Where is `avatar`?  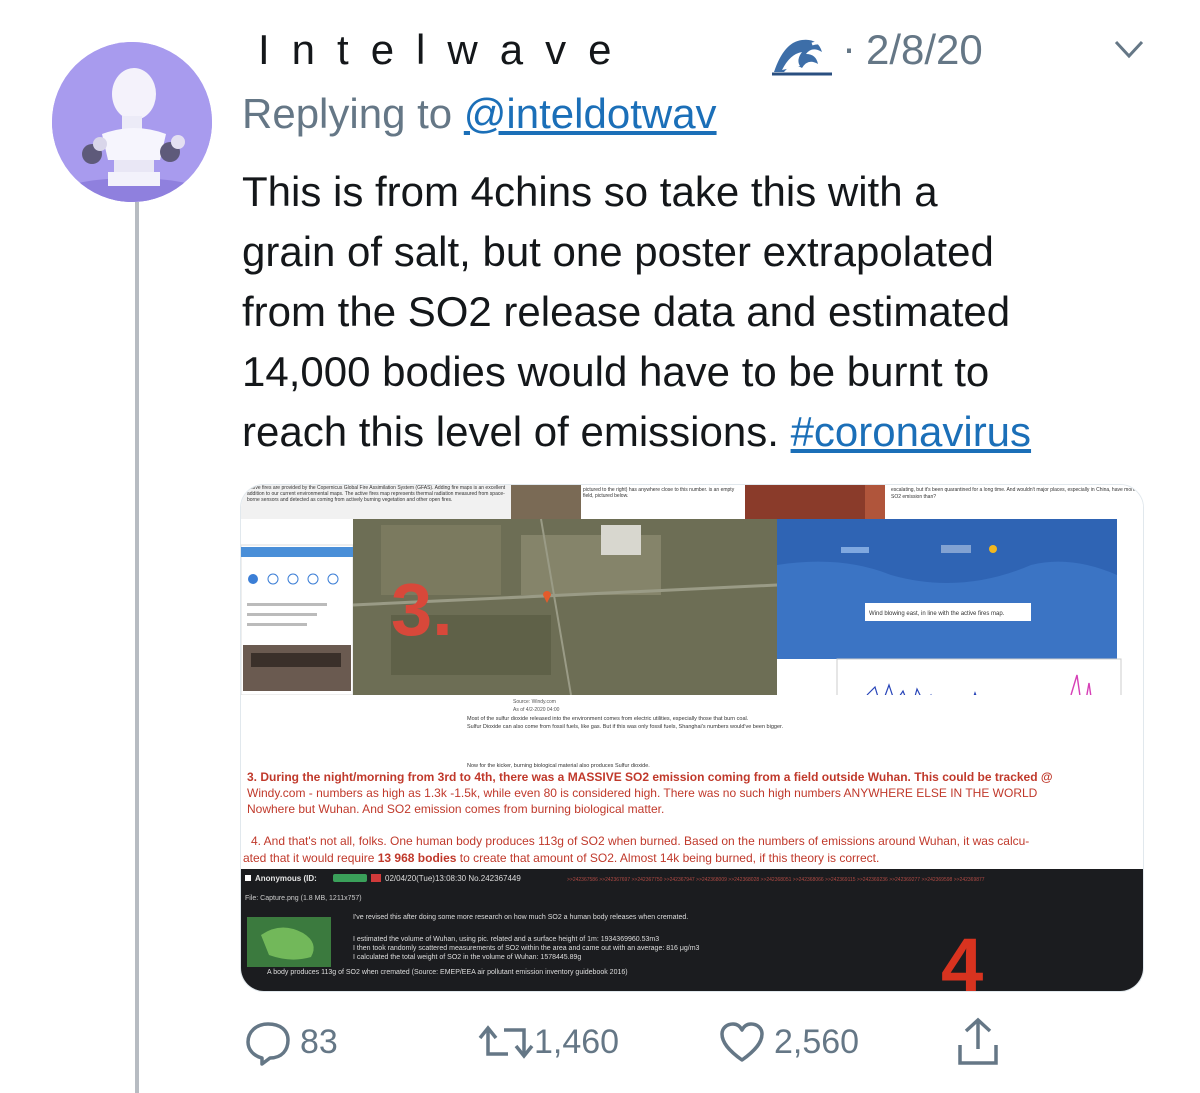
avatar is located at coordinates (132, 122).